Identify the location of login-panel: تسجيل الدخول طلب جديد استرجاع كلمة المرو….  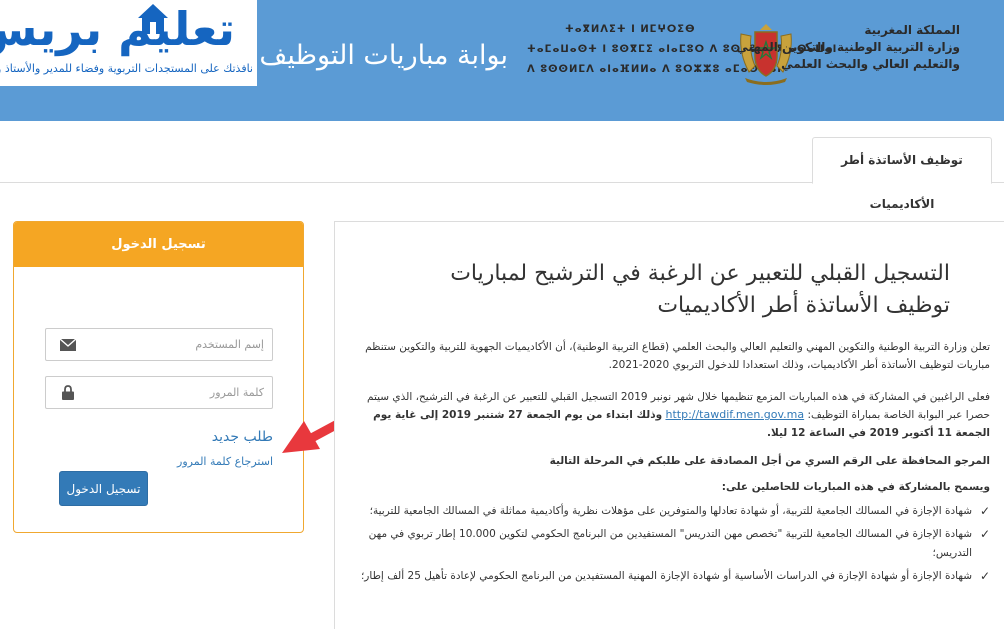
(158, 377).